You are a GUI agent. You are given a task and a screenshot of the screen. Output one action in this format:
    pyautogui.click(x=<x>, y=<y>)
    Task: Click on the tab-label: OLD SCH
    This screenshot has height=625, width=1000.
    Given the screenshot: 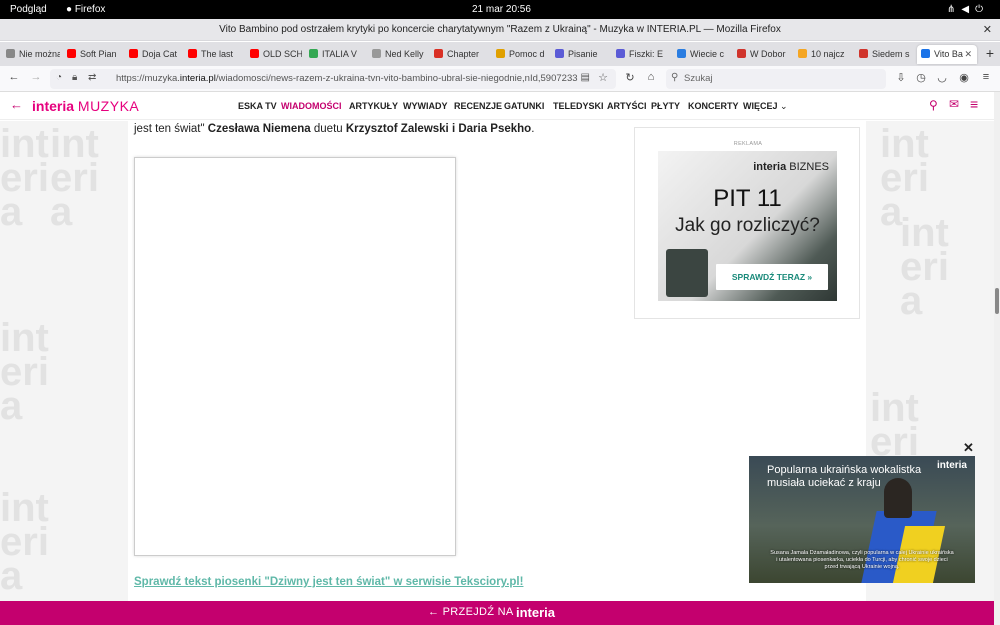 What is the action you would take?
    pyautogui.click(x=282, y=54)
    